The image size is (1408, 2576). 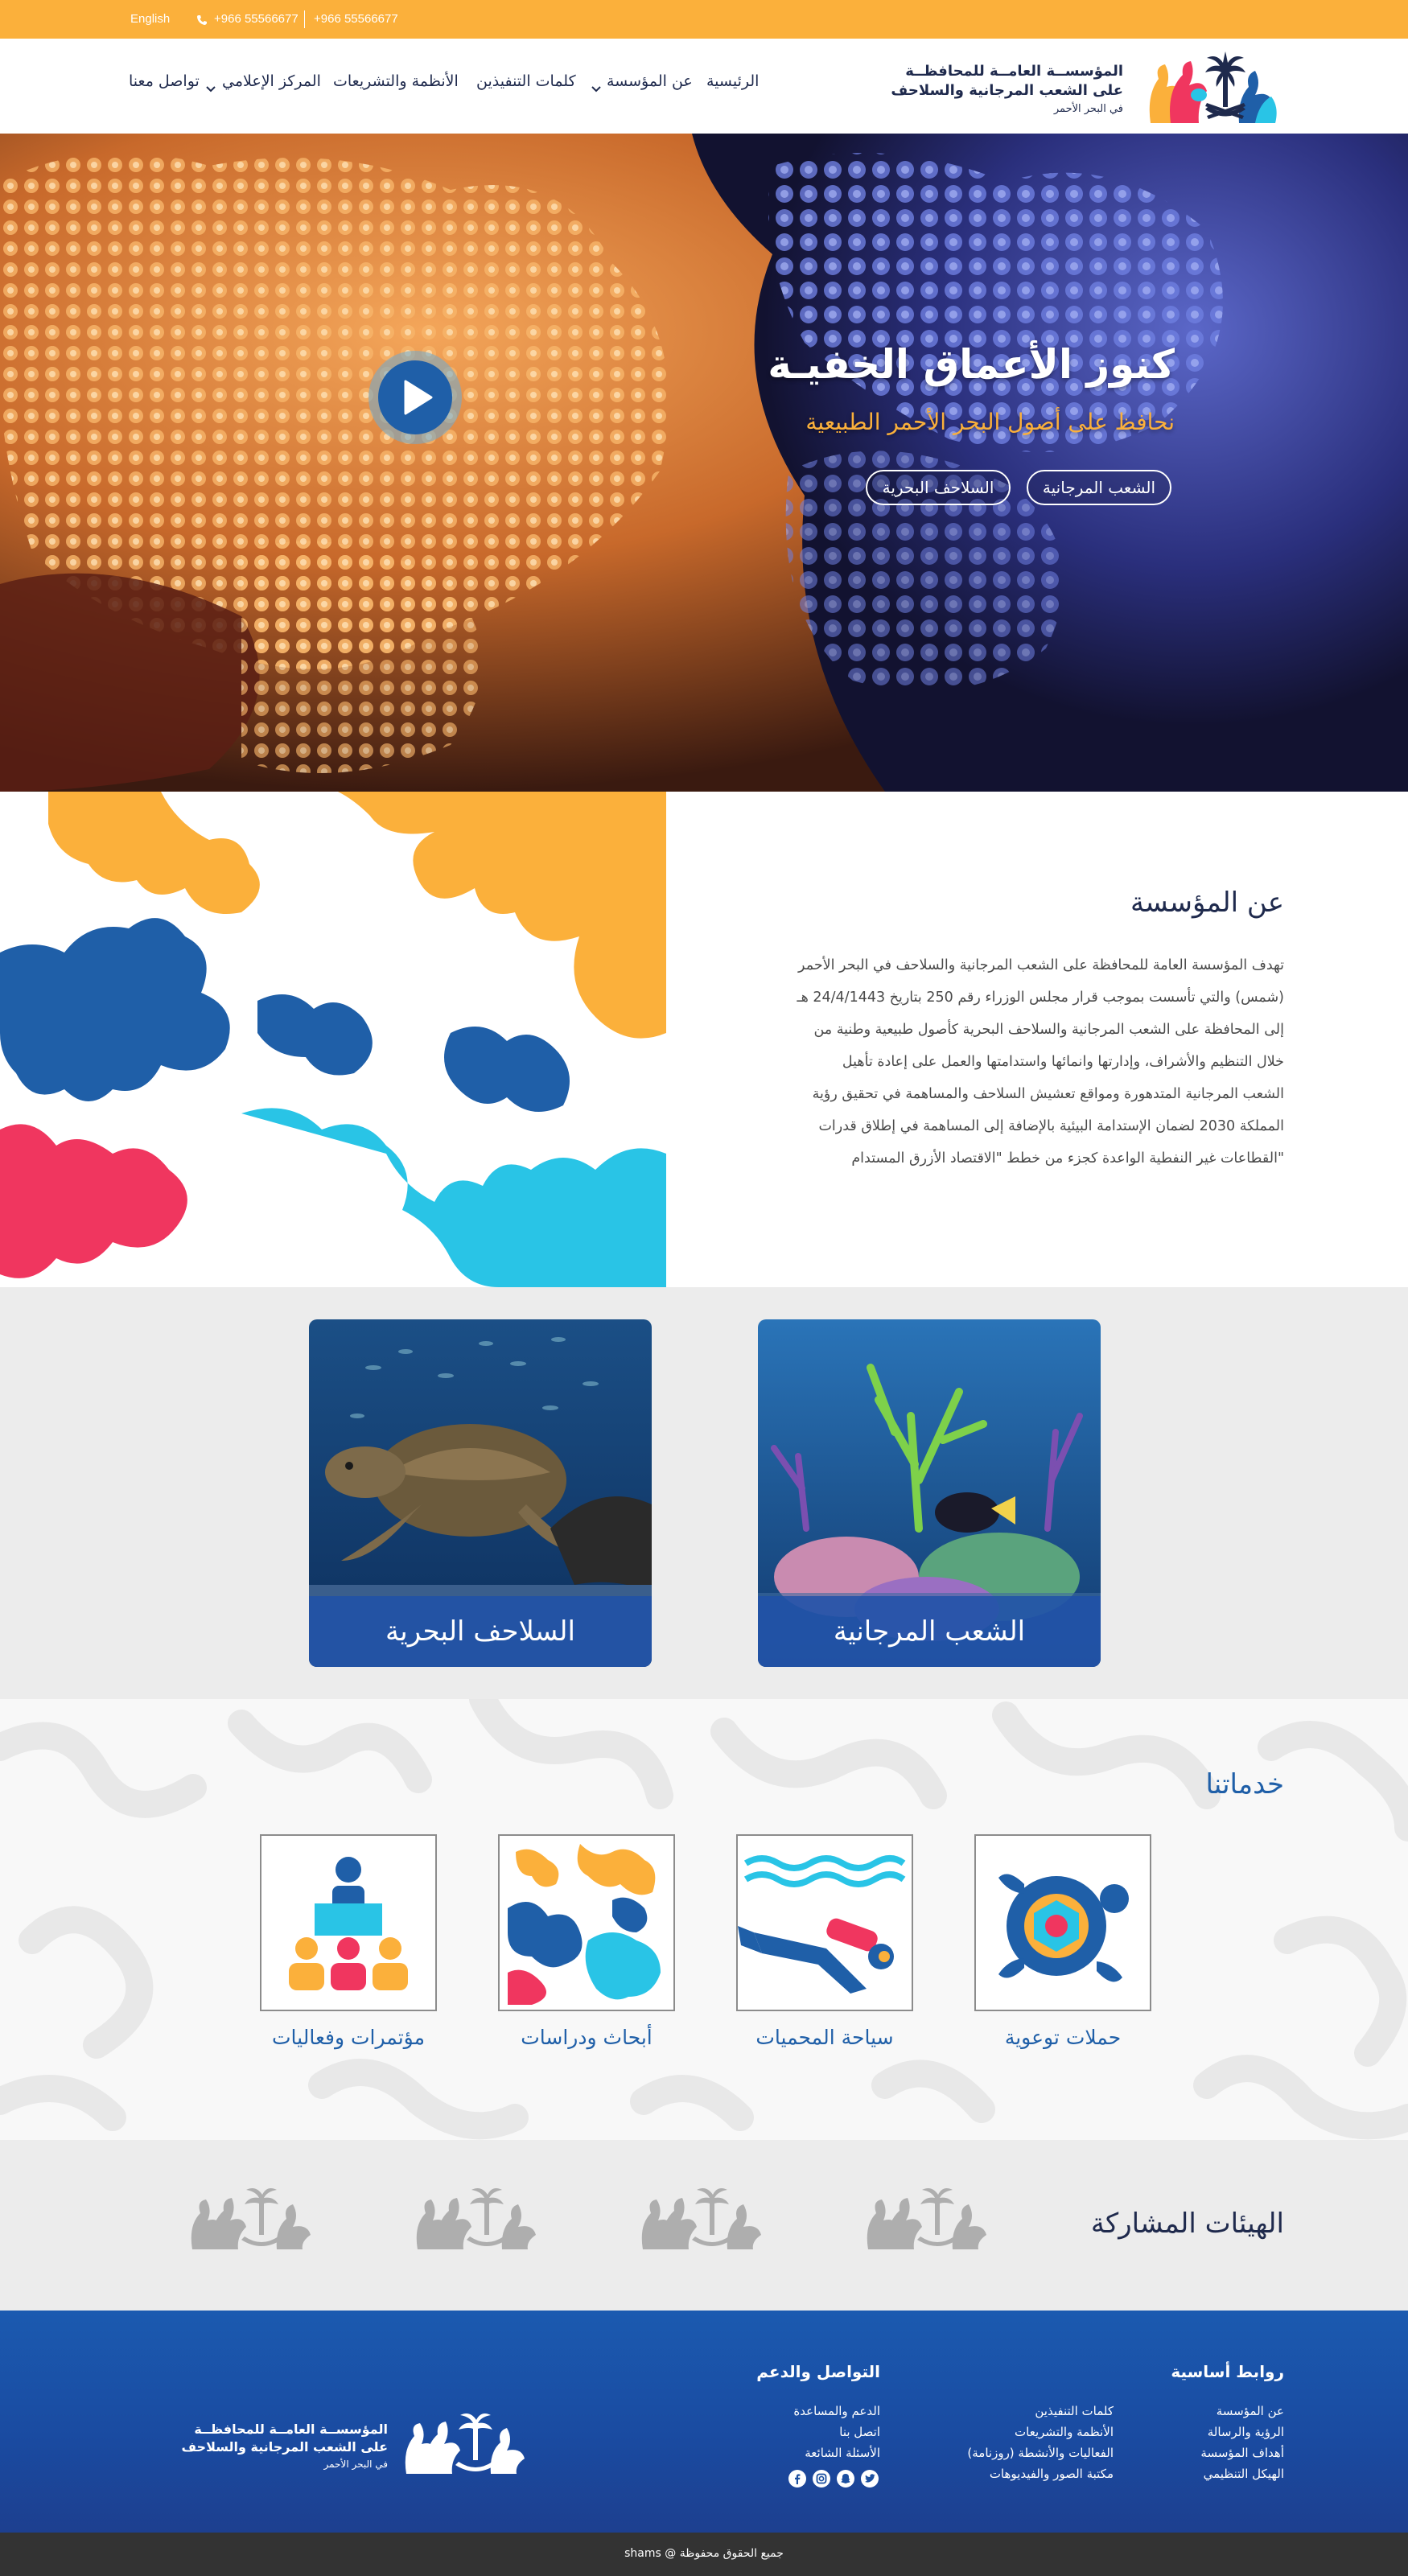 What do you see at coordinates (1227, 2371) in the screenshot?
I see `footer-links-title: روابط أساسية` at bounding box center [1227, 2371].